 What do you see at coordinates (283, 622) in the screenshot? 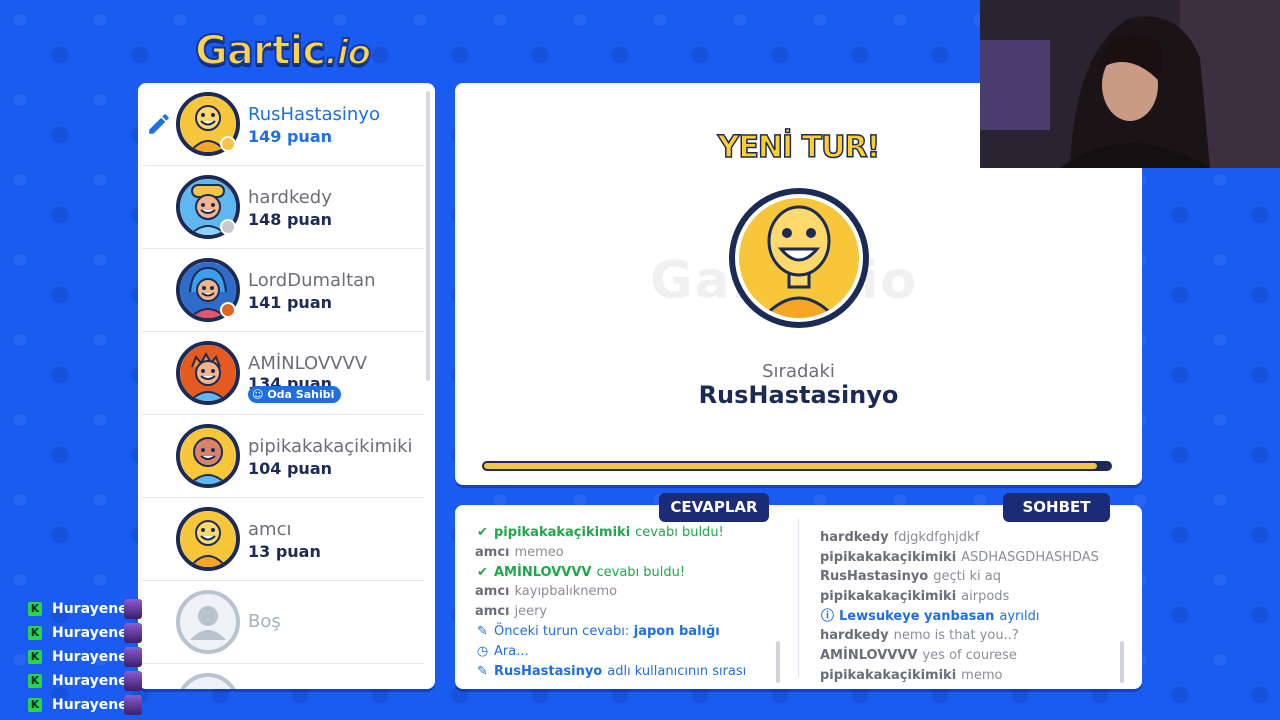
I see `player-row-empty: Boş` at bounding box center [283, 622].